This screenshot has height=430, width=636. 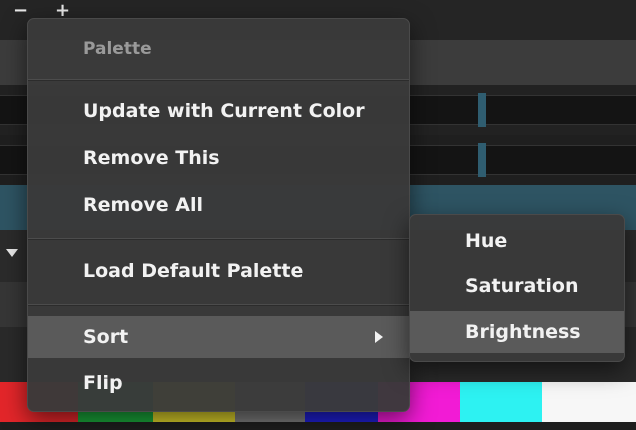 What do you see at coordinates (106, 337) in the screenshot?
I see `sort-label: Sort` at bounding box center [106, 337].